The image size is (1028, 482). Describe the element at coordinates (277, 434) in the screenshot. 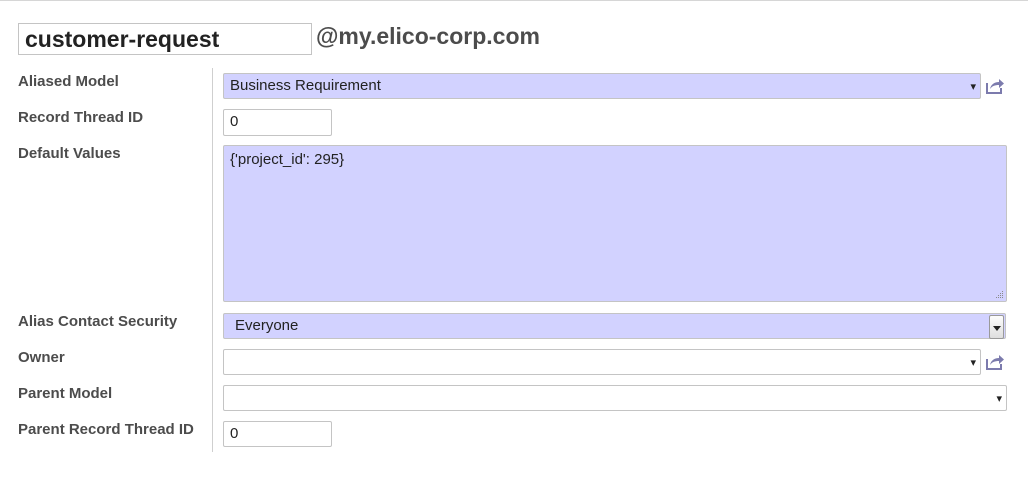

I see `parent-record-thread-id-input: 0` at that location.